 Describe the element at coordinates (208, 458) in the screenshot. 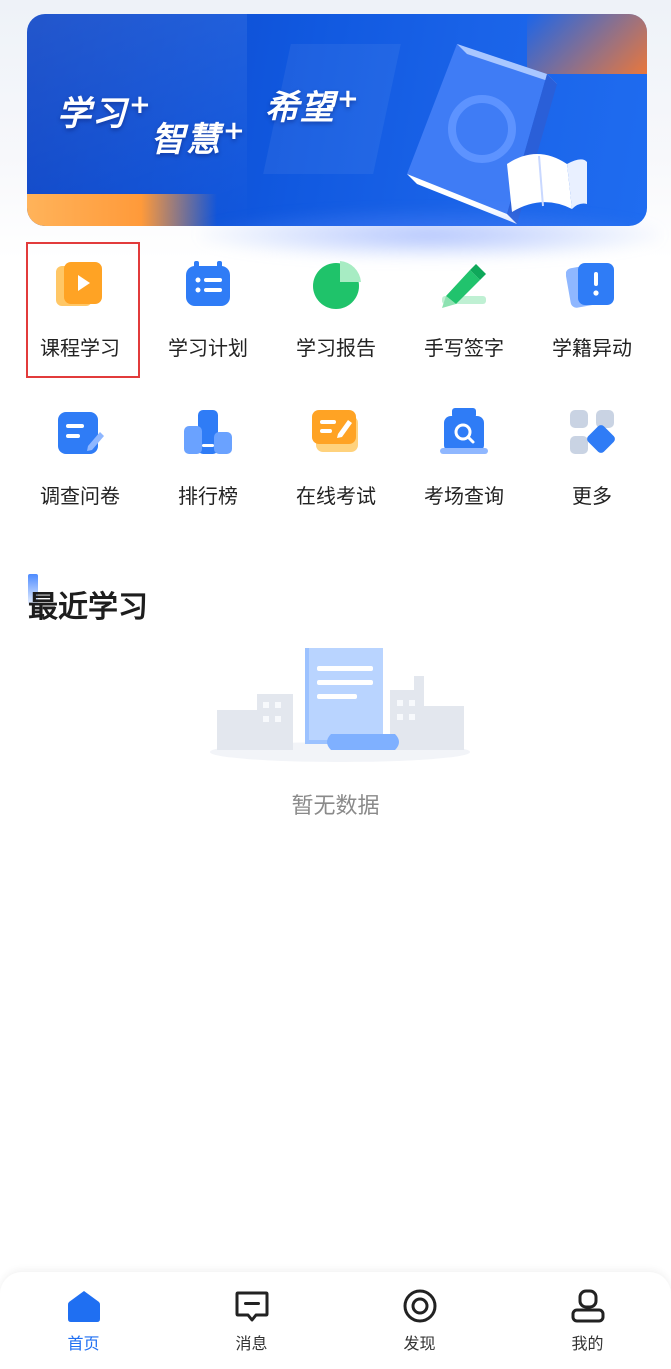

I see `grid-item-ranking: 排行榜` at that location.